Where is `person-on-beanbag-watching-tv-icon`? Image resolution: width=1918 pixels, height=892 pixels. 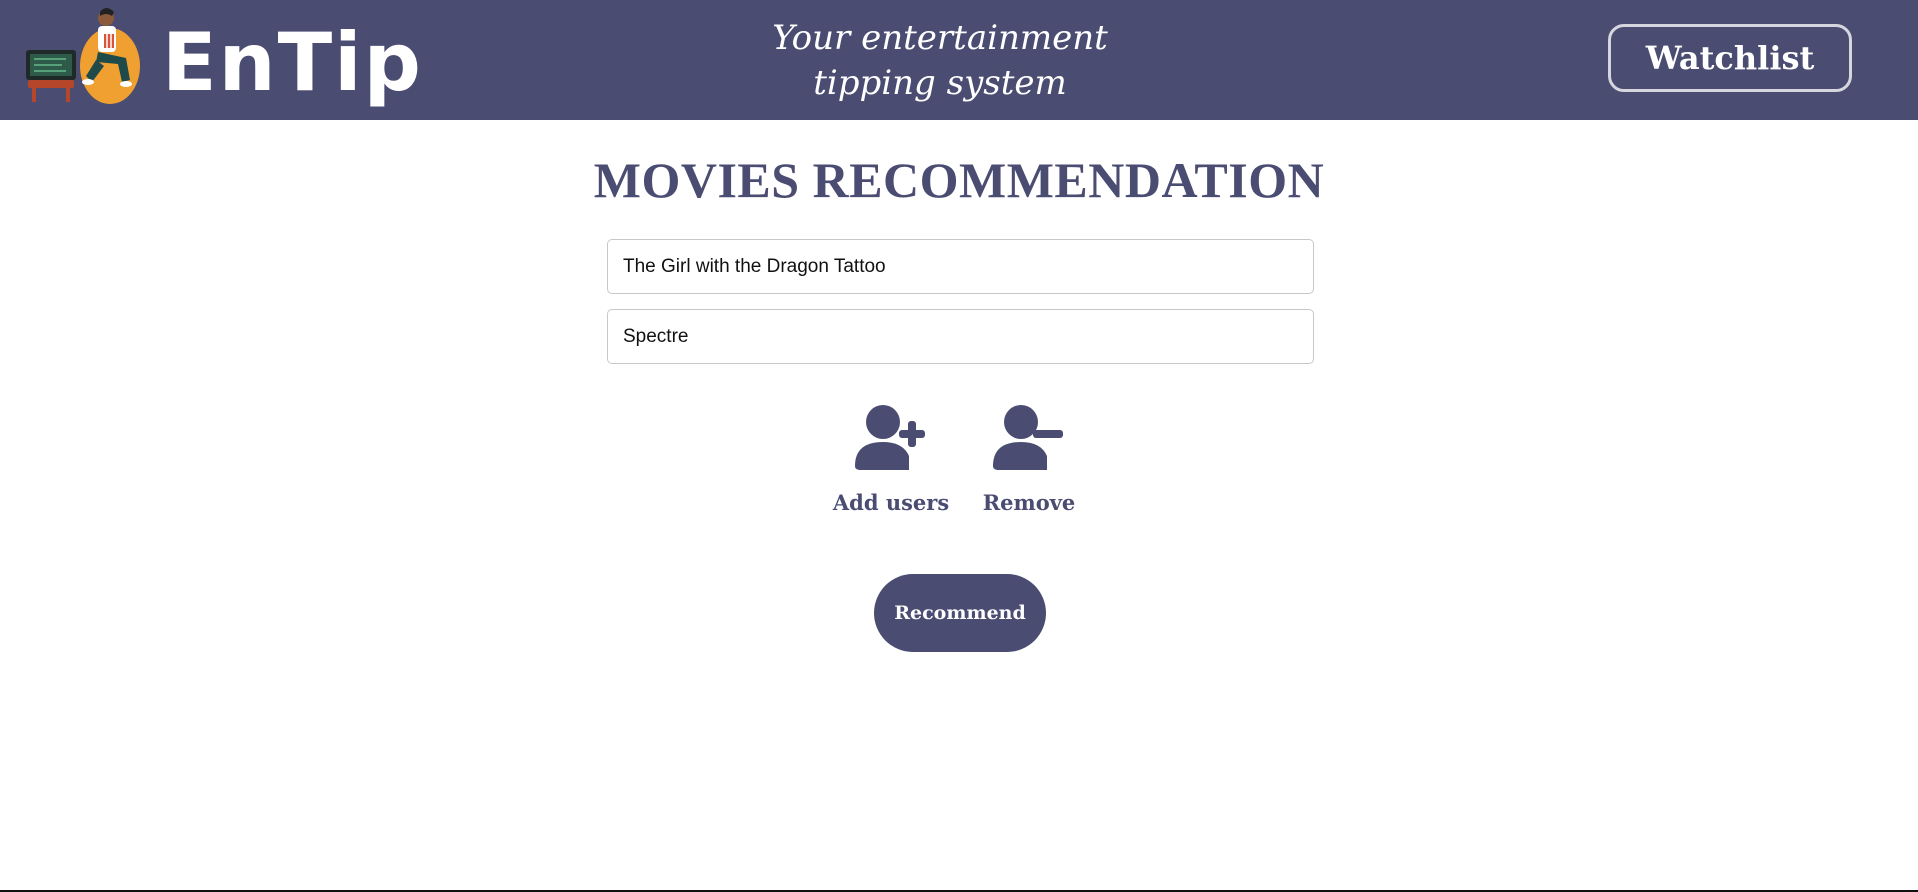 person-on-beanbag-watching-tv-icon is located at coordinates (83, 56).